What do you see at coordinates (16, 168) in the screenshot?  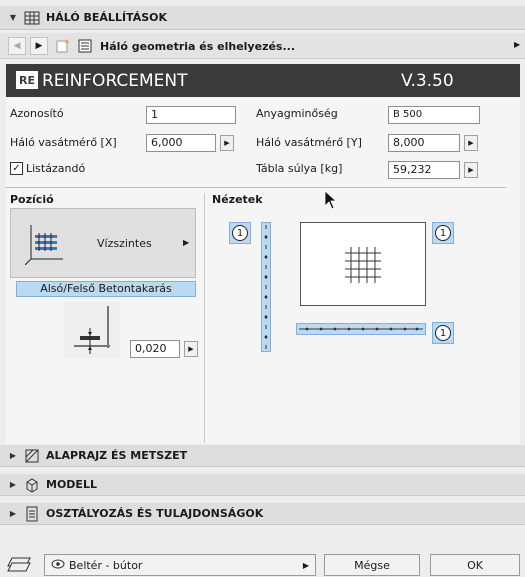 I see `checkbox-checked-icon: ✓` at bounding box center [16, 168].